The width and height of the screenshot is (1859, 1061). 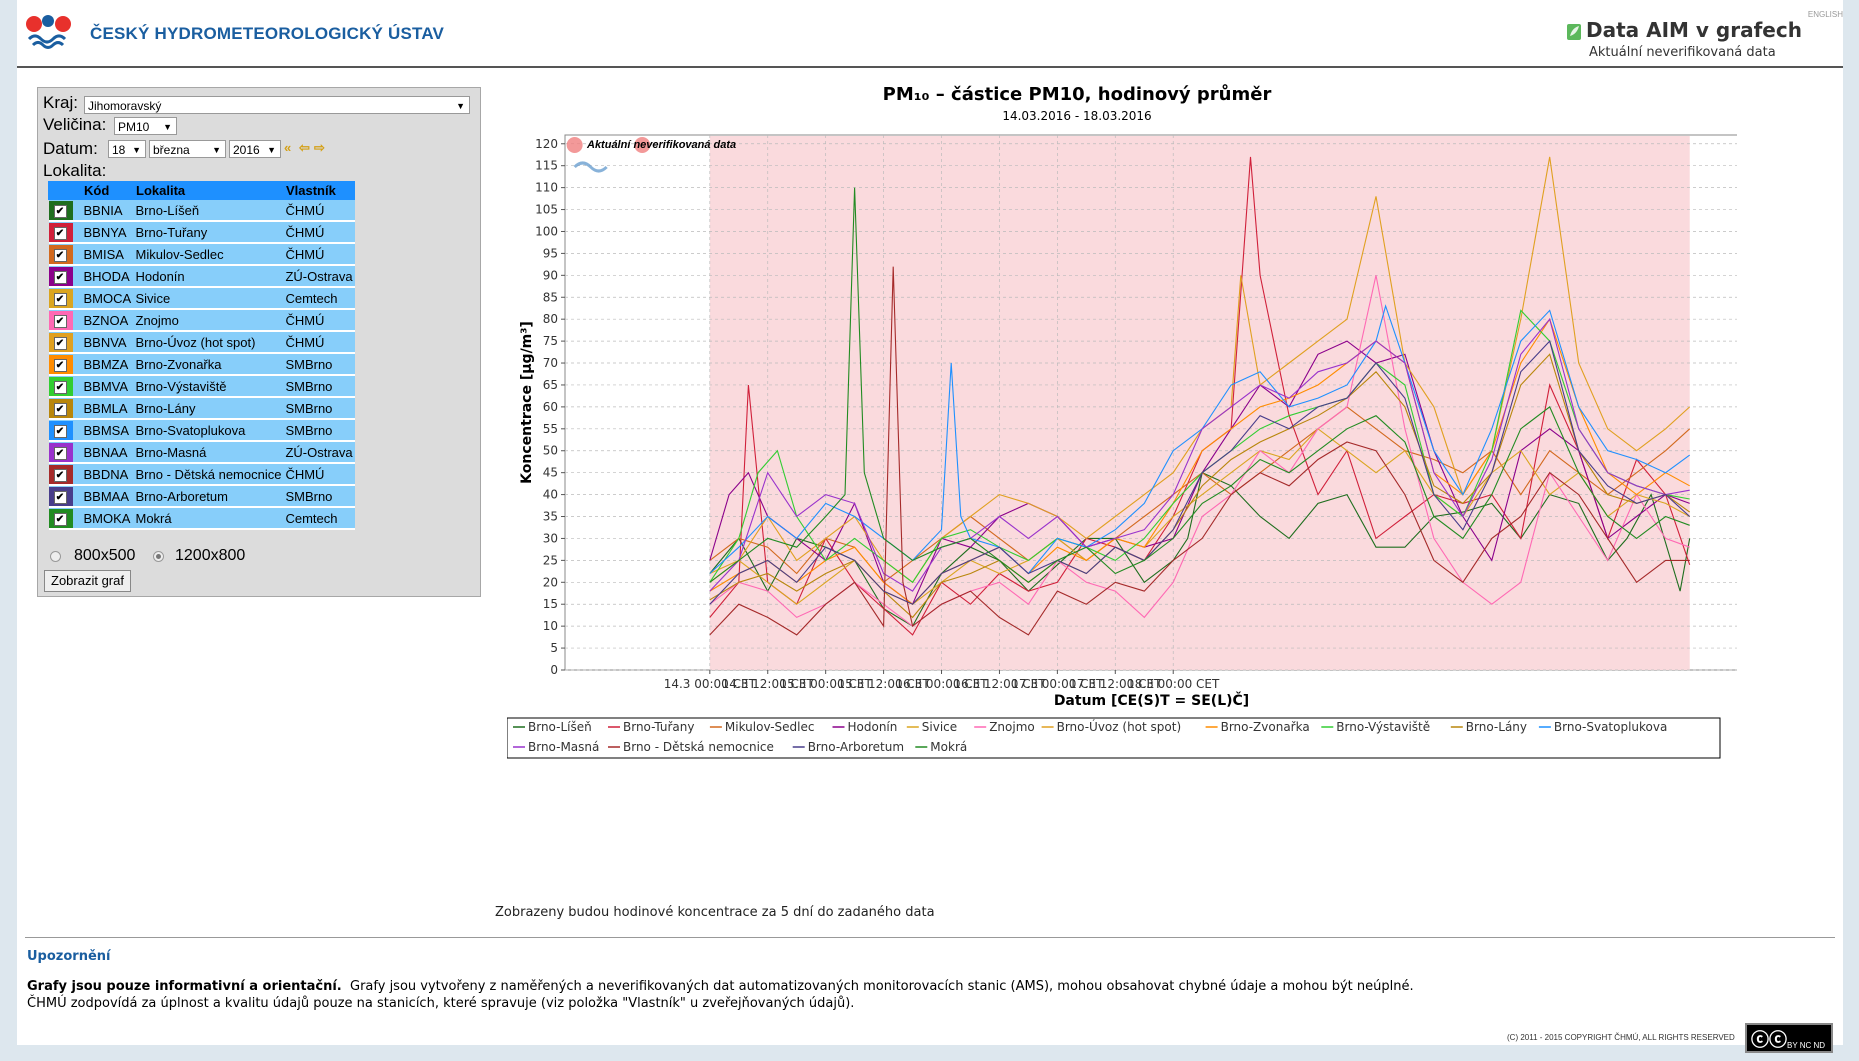 I want to click on kraj-label: Kraj:, so click(x=60, y=102).